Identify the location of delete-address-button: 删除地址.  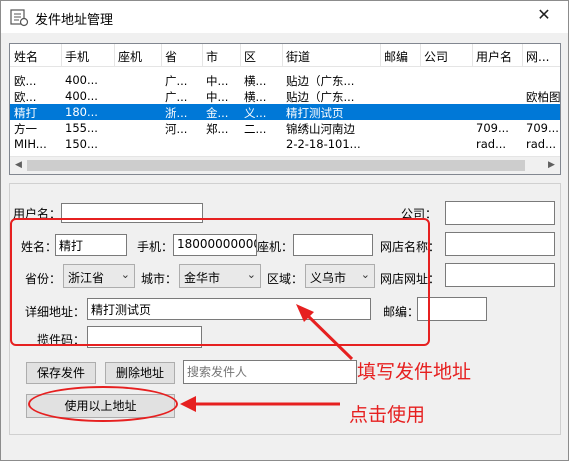
(140, 373).